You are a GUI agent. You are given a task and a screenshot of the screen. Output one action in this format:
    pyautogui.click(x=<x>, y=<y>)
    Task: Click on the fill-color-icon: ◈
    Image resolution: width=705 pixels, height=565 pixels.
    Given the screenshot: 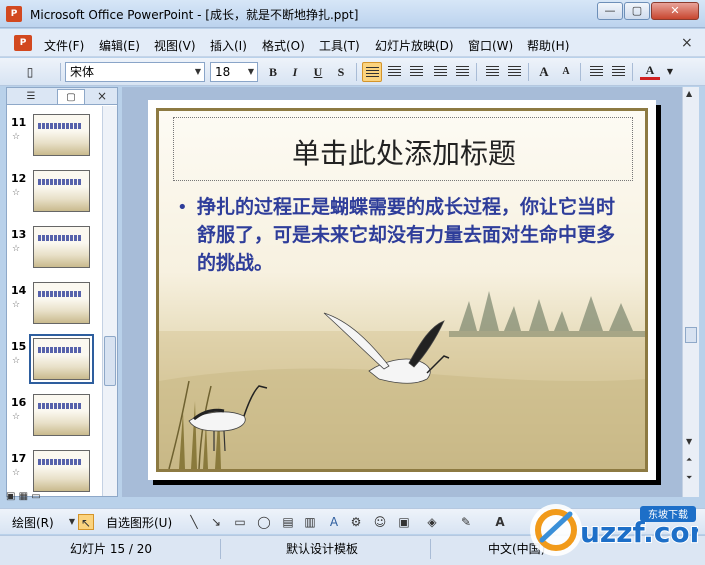 What is the action you would take?
    pyautogui.click(x=432, y=522)
    